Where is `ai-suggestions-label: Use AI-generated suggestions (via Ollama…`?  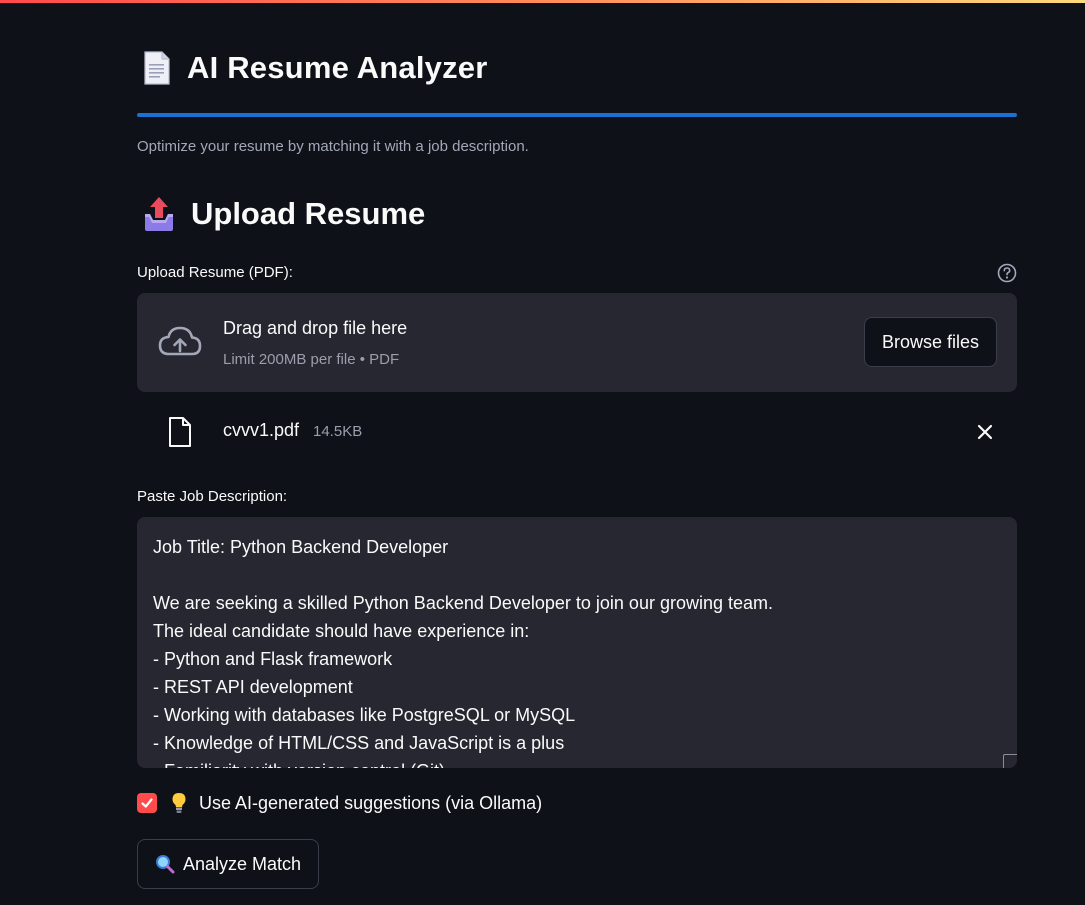 ai-suggestions-label: Use AI-generated suggestions (via Ollama… is located at coordinates (370, 803).